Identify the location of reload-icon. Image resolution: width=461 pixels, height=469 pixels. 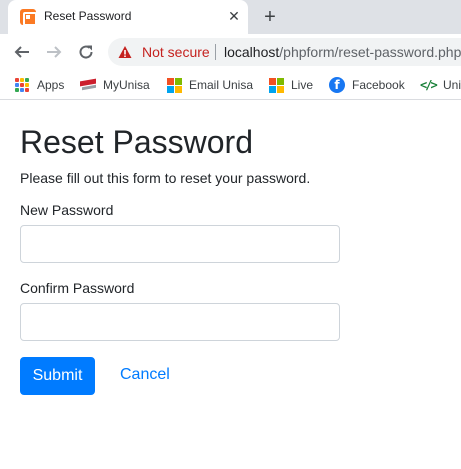
(86, 52).